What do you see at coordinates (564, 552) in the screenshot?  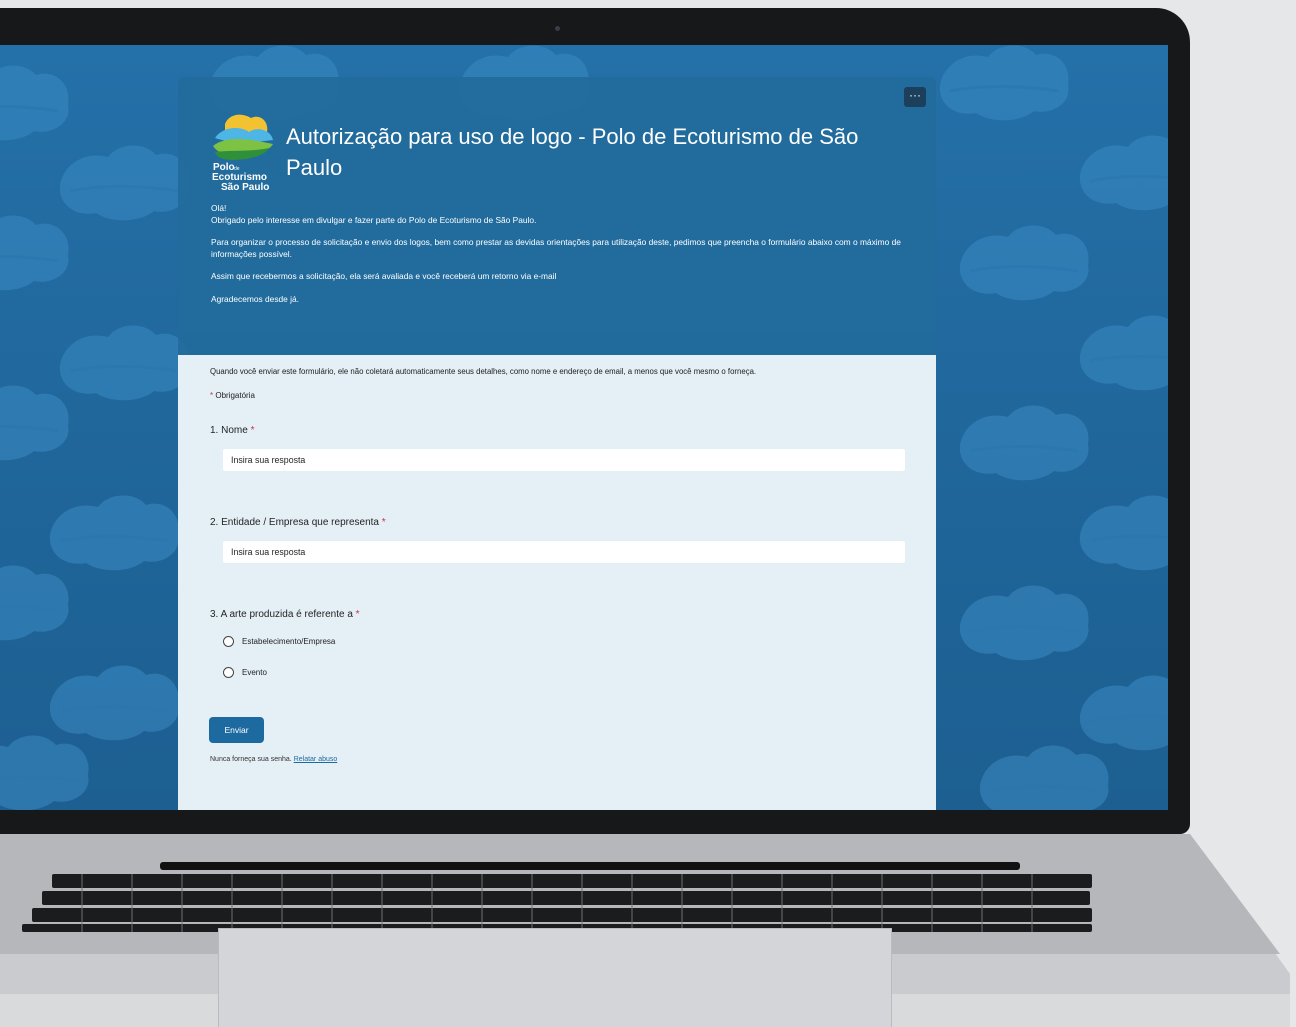 I see `company-input: Insira sua resposta` at bounding box center [564, 552].